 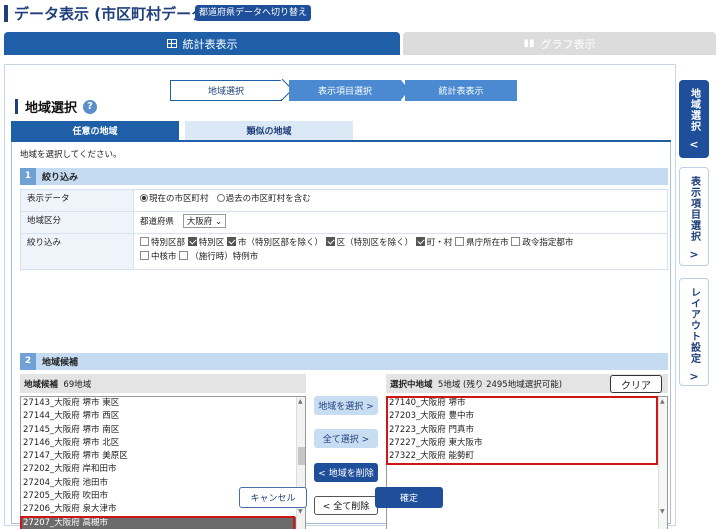 What do you see at coordinates (226, 90) in the screenshot?
I see `step-region-select: 地域選択` at bounding box center [226, 90].